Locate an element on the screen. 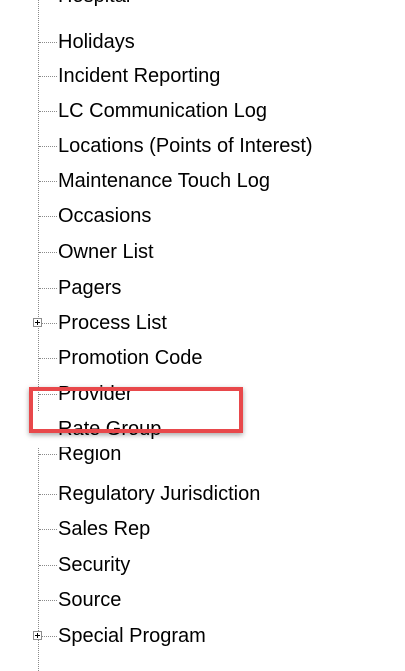 Image resolution: width=405 pixels, height=671 pixels. tree-item-label: Locations (Points of Interest) is located at coordinates (185, 146).